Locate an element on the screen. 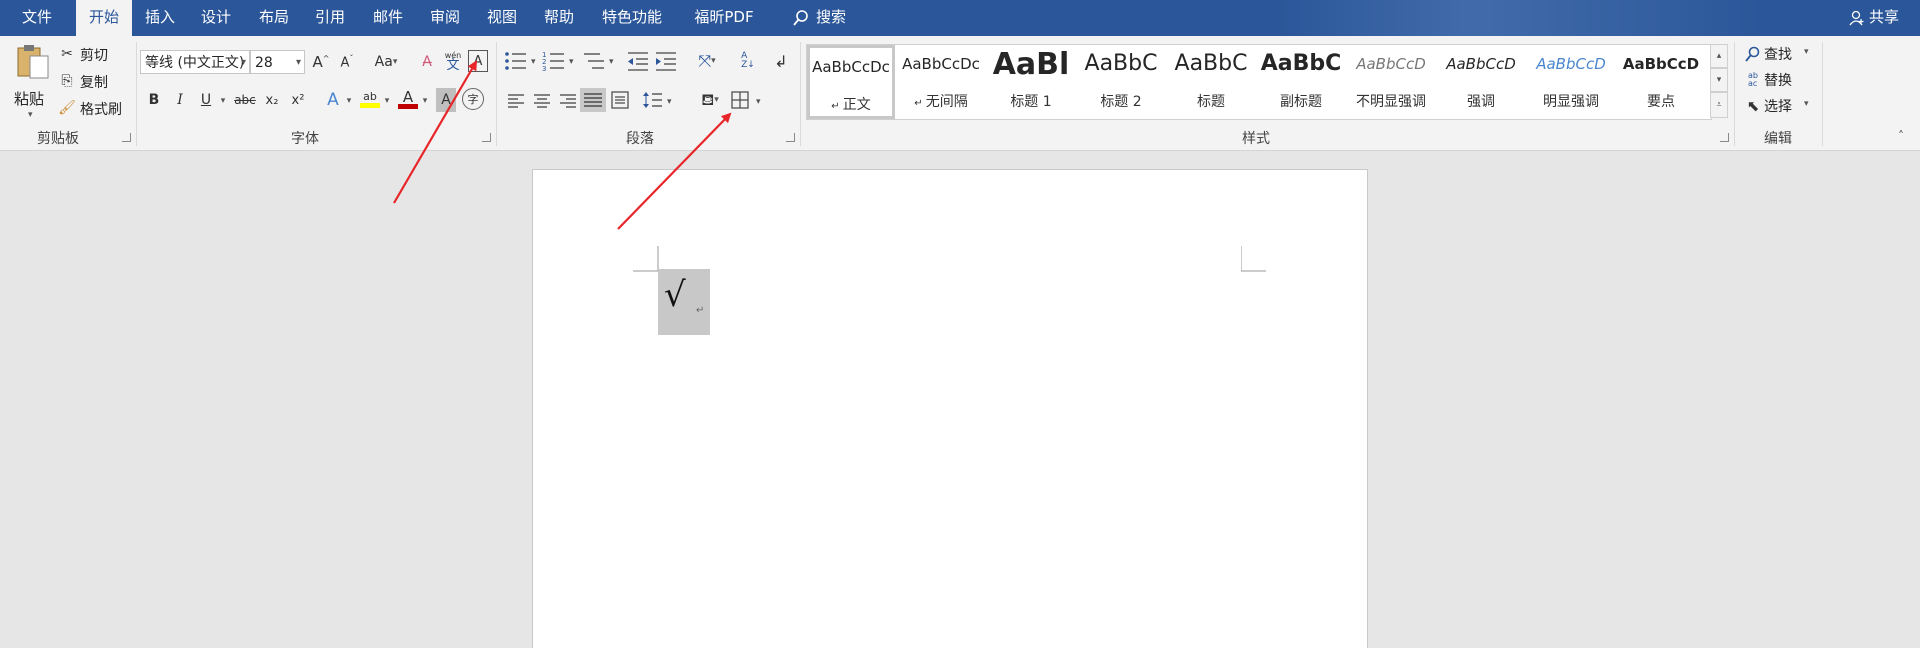  align-center-button is located at coordinates (542, 101).